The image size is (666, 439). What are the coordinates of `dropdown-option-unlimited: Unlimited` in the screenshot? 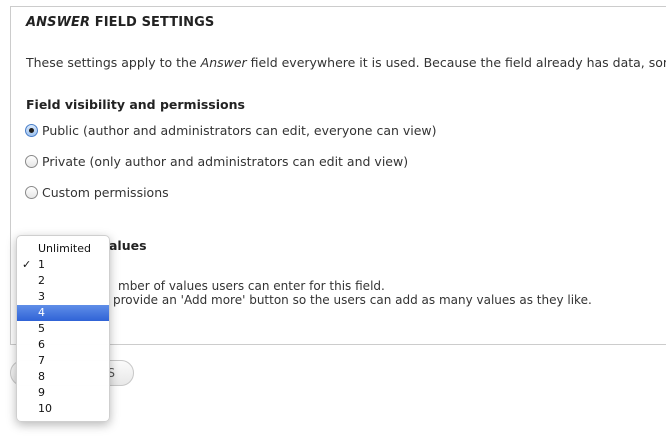 It's located at (63, 249).